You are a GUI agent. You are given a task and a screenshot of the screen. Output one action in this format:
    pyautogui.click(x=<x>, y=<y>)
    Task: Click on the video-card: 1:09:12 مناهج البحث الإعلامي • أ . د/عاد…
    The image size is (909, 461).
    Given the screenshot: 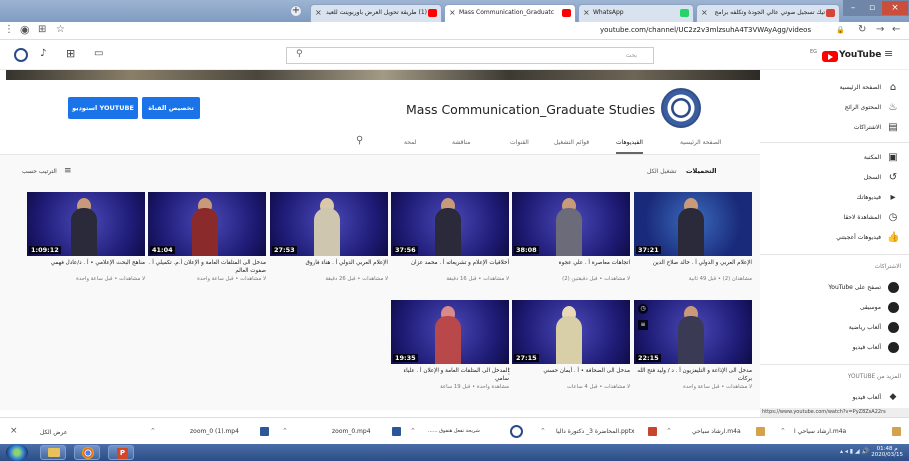 What is the action you would take?
    pyautogui.click(x=86, y=242)
    